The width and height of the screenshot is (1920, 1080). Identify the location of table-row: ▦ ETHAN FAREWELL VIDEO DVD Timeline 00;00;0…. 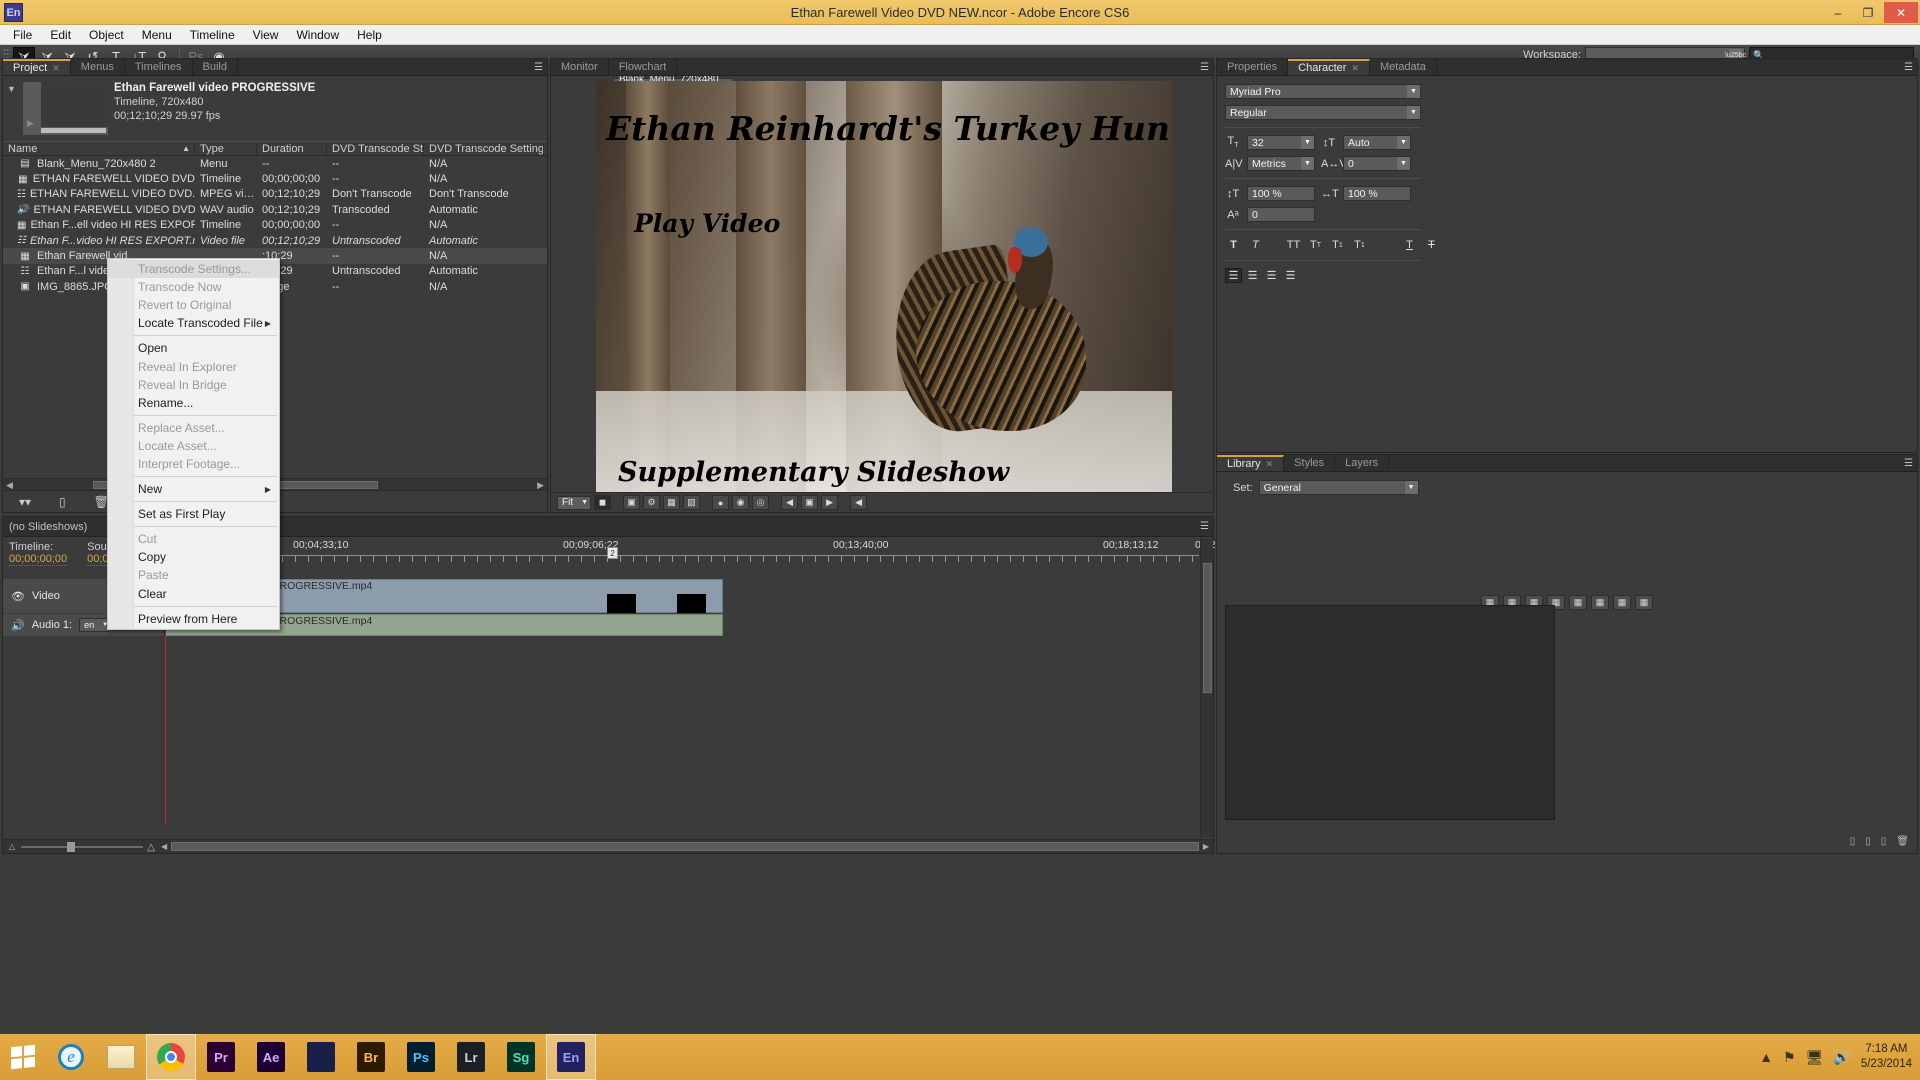
(275, 178).